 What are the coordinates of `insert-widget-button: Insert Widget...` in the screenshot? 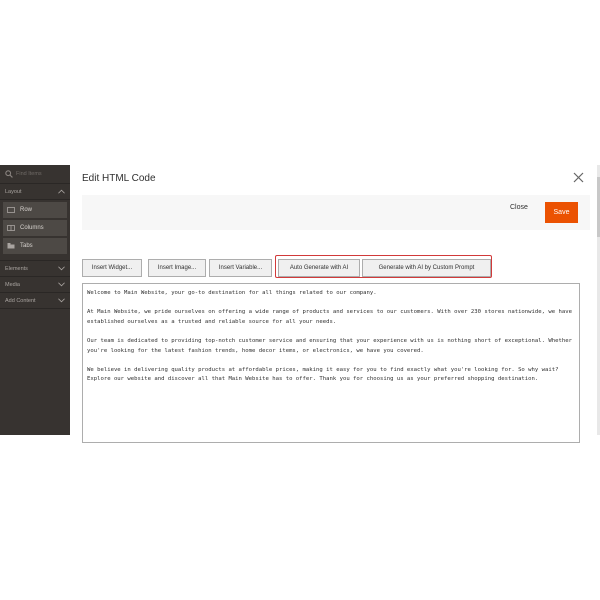 It's located at (112, 268).